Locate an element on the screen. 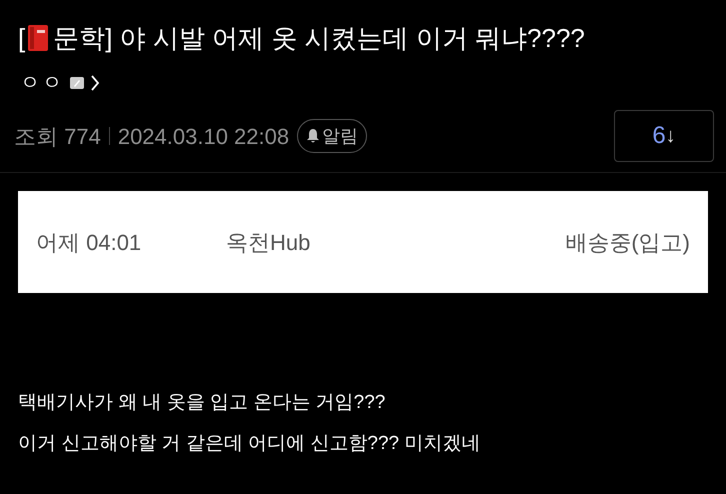 This screenshot has height=494, width=726. tracking-status: 배송중(입고) is located at coordinates (627, 242).